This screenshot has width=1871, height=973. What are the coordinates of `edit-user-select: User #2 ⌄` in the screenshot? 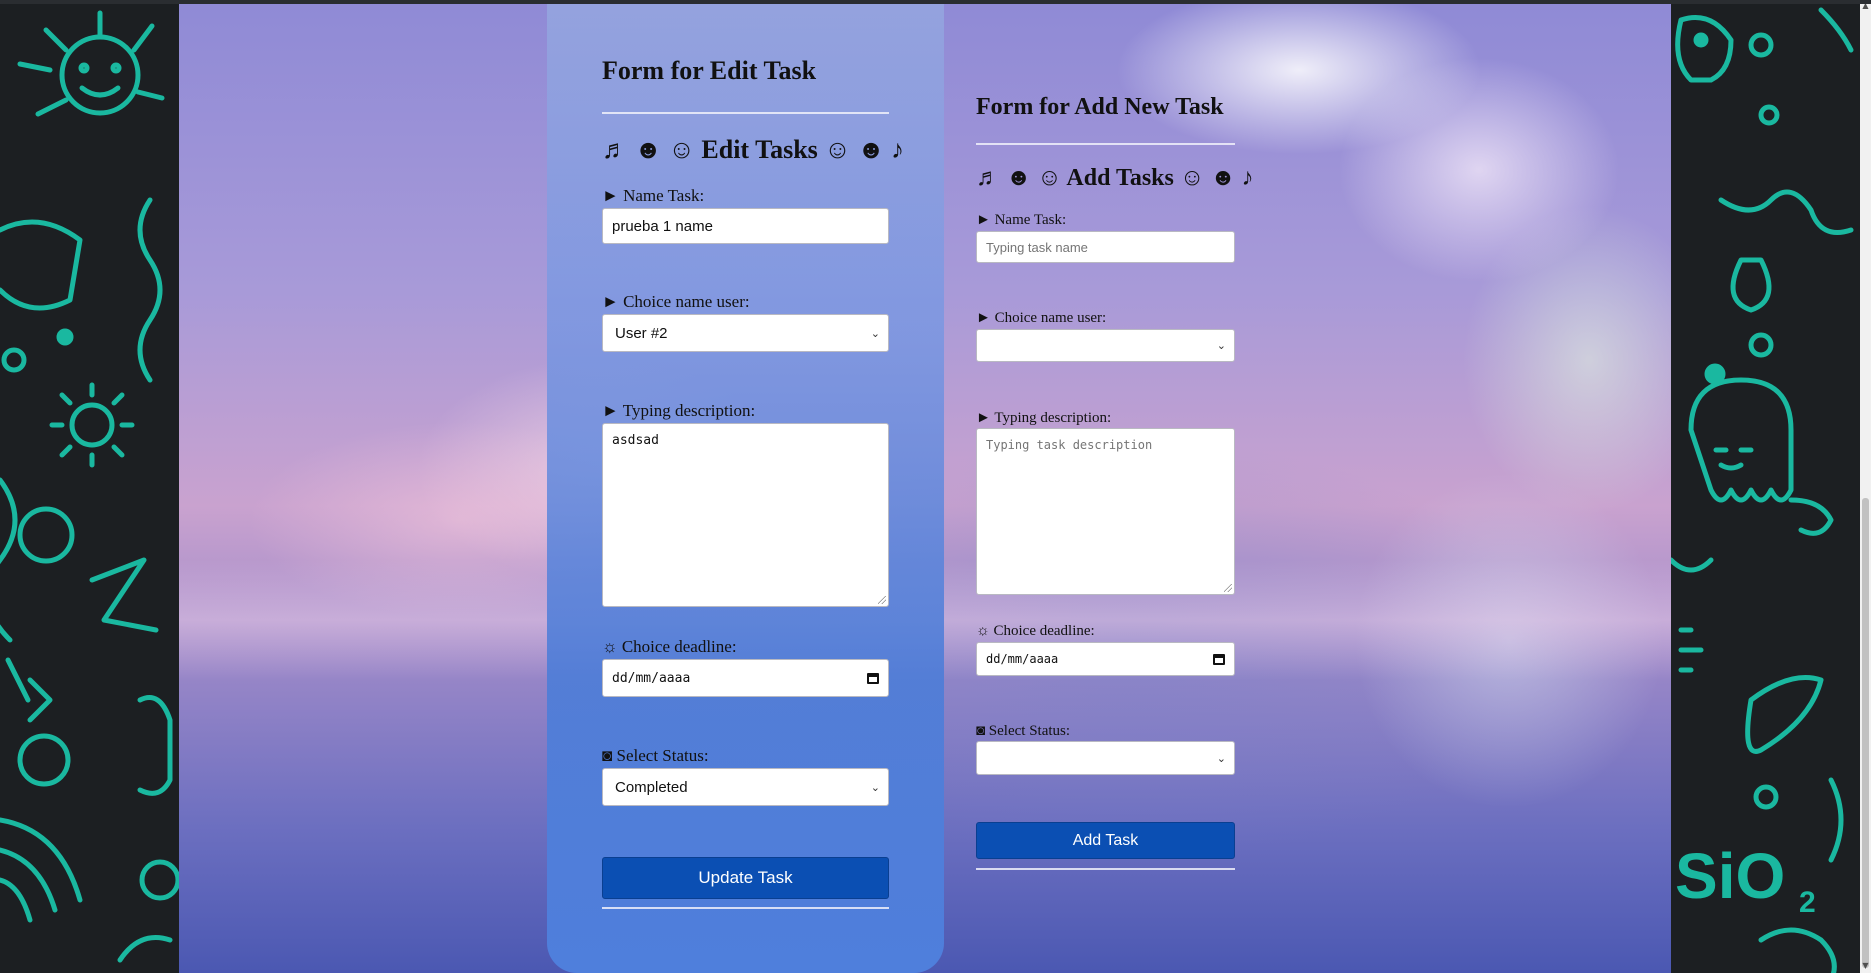 It's located at (745, 333).